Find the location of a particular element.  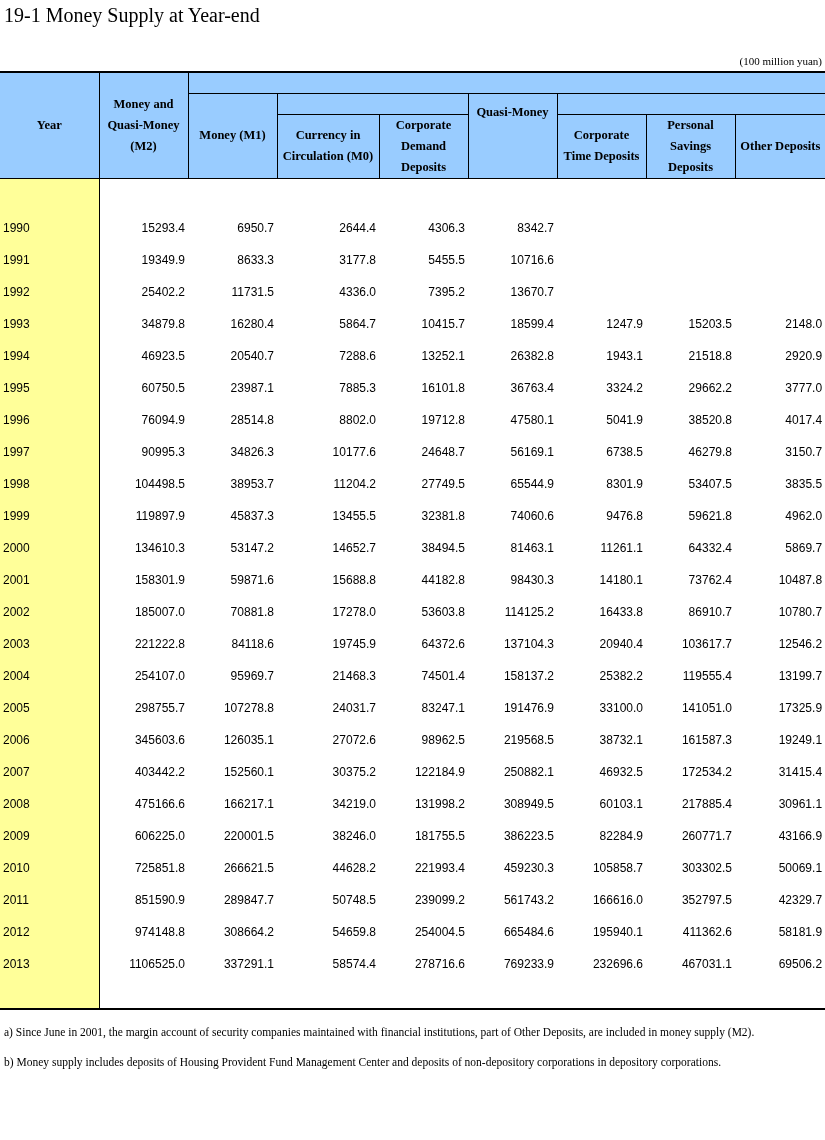

table-cell: 2920.9 is located at coordinates (804, 356).